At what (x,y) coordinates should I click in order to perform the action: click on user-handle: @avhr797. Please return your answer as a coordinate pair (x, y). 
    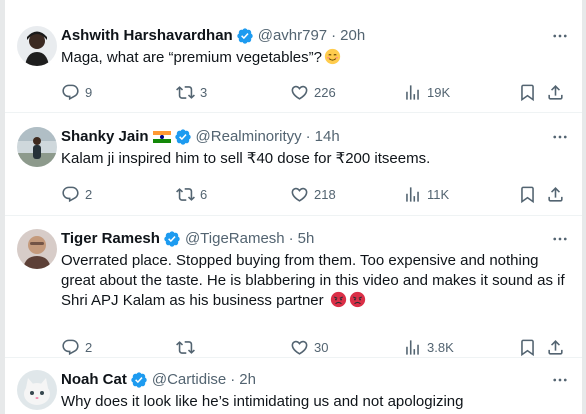
    Looking at the image, I should click on (292, 36).